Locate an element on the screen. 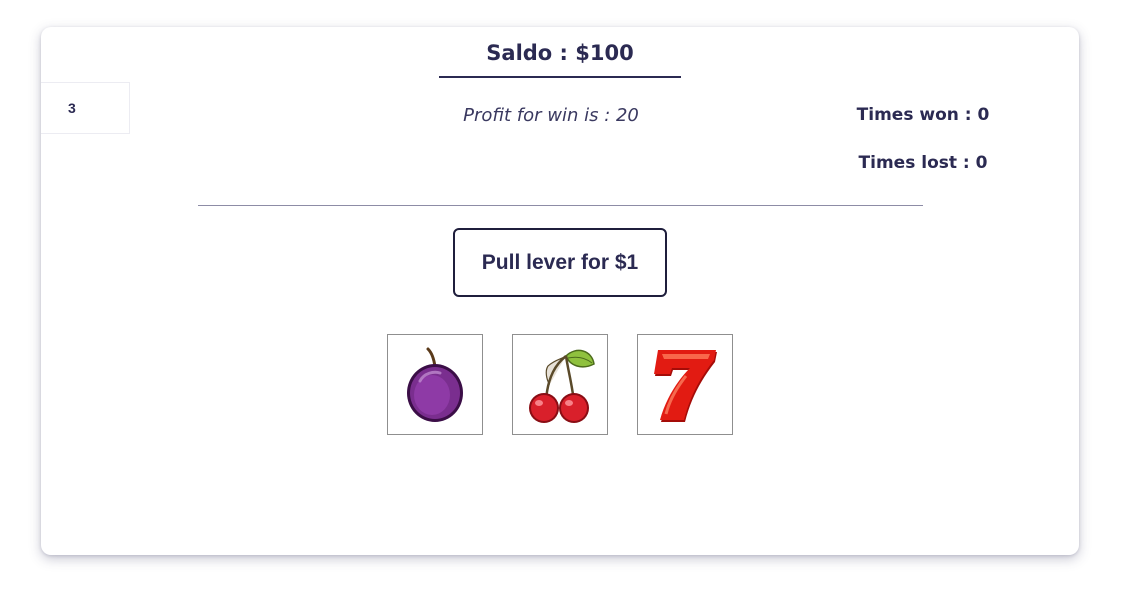  divider is located at coordinates (560, 205).